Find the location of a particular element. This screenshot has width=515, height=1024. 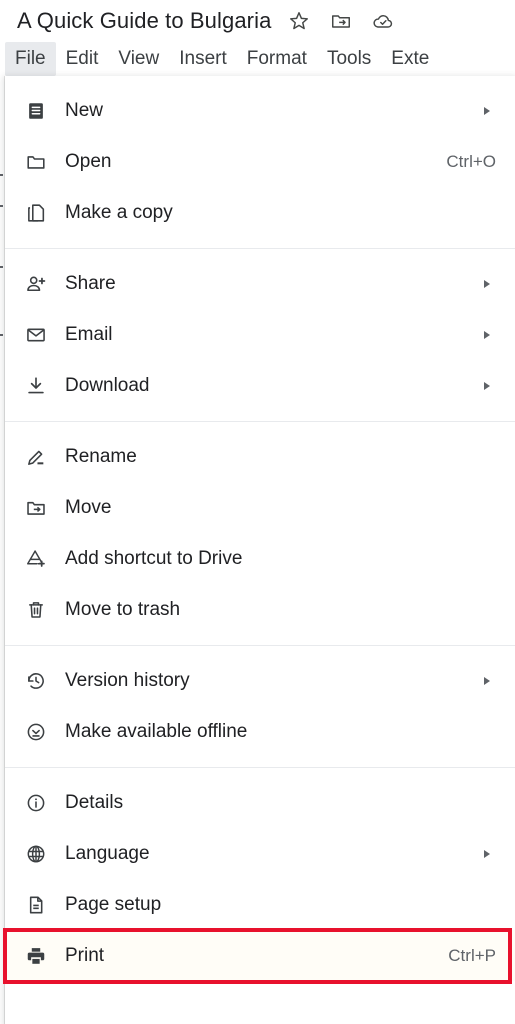

menu-bar: File Edit View Insert Format Tools Exte is located at coordinates (257, 59).